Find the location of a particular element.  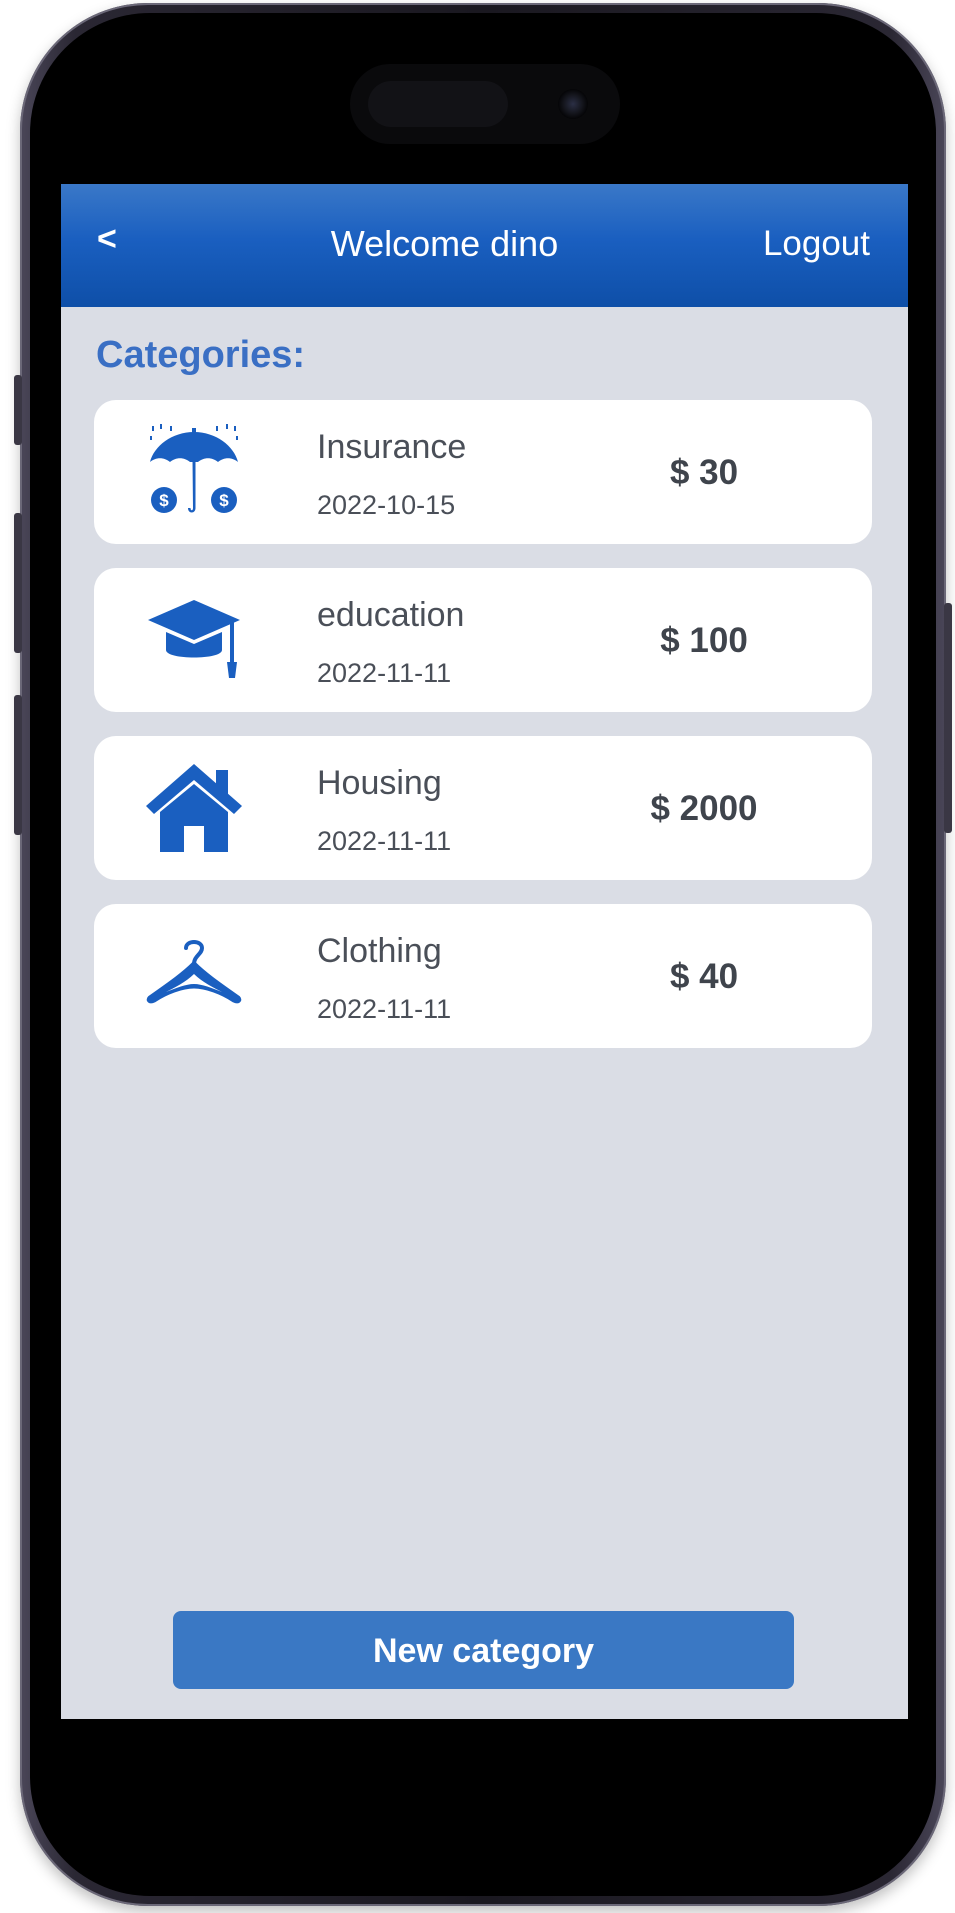

umbrella-money-icon: $ $ is located at coordinates (194, 472).